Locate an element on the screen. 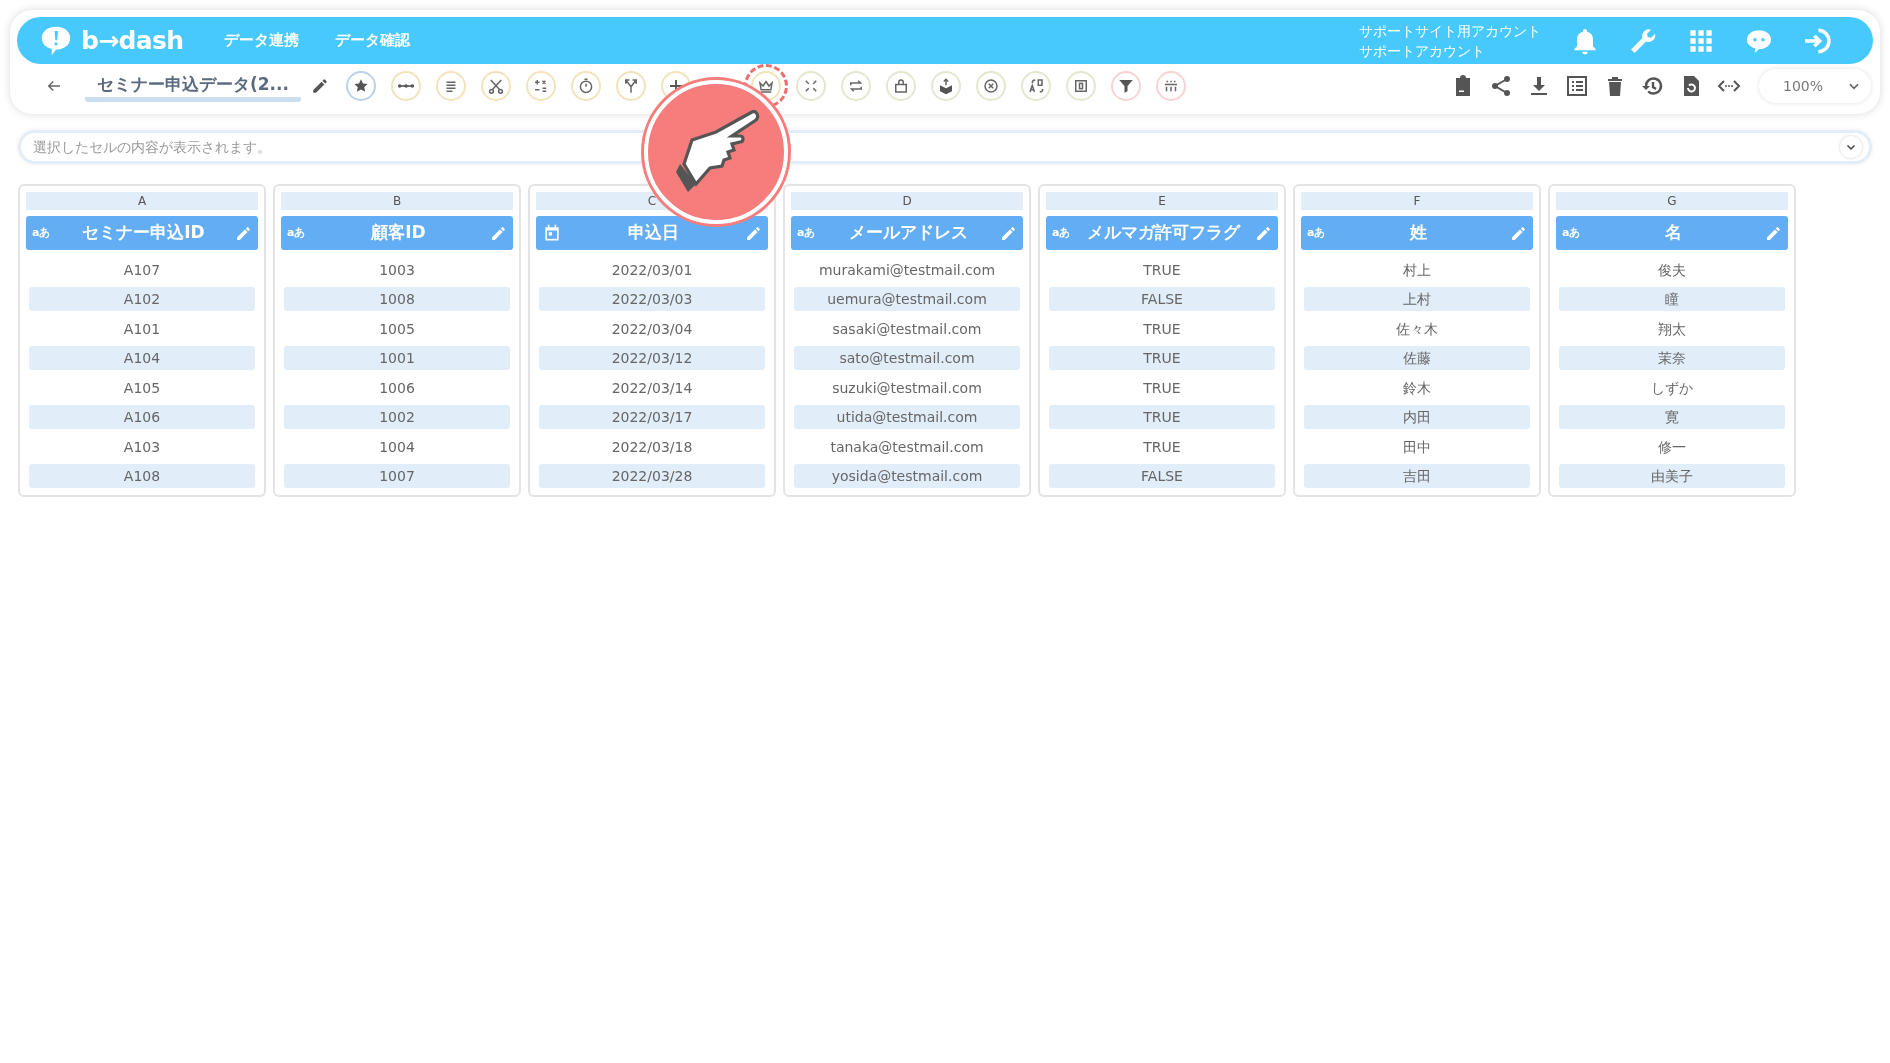  table-cell: 2022/03/18 is located at coordinates (652, 446).